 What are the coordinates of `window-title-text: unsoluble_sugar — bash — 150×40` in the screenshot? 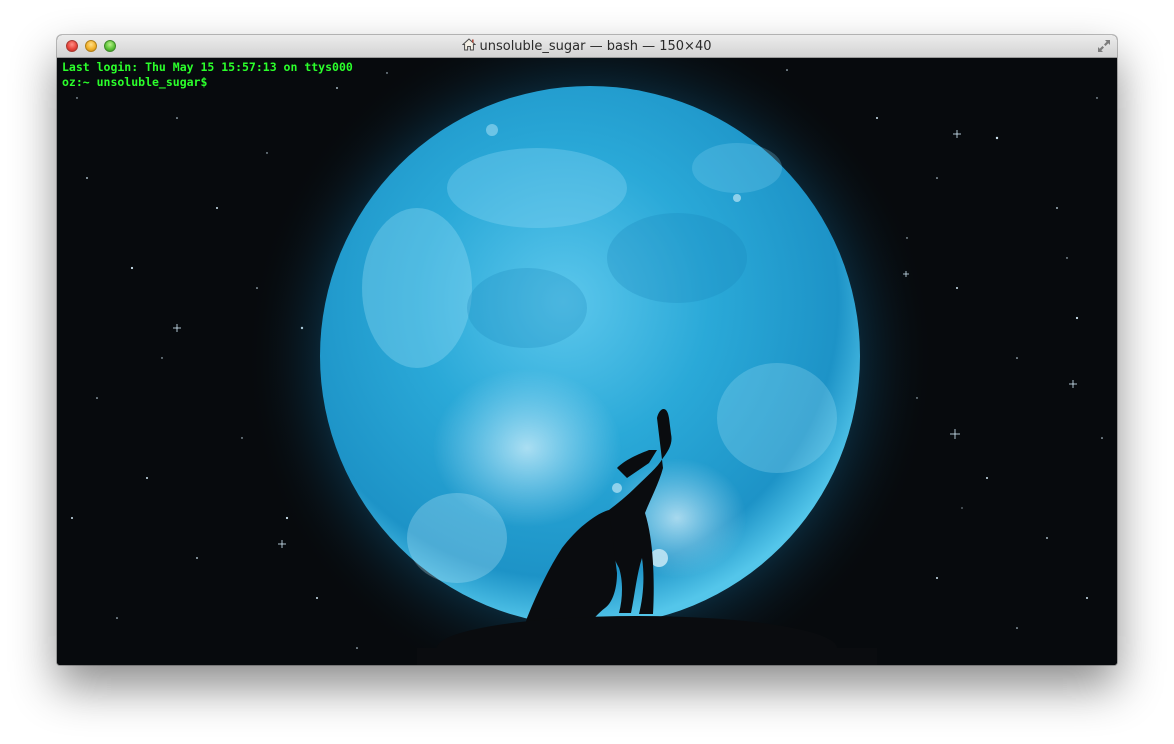 It's located at (595, 46).